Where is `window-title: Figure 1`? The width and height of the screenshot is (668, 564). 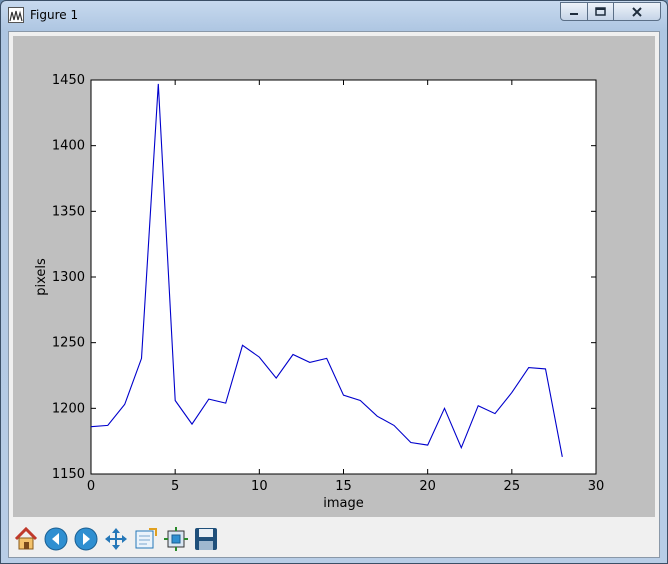 window-title: Figure 1 is located at coordinates (54, 15).